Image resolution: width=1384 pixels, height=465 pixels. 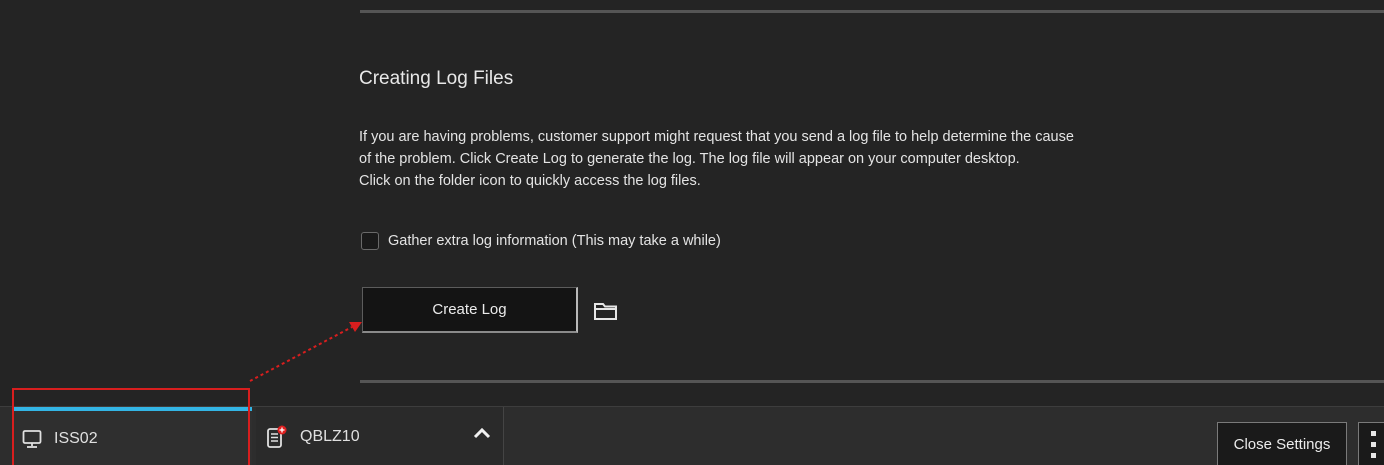 What do you see at coordinates (606, 311) in the screenshot?
I see `folder-icon` at bounding box center [606, 311].